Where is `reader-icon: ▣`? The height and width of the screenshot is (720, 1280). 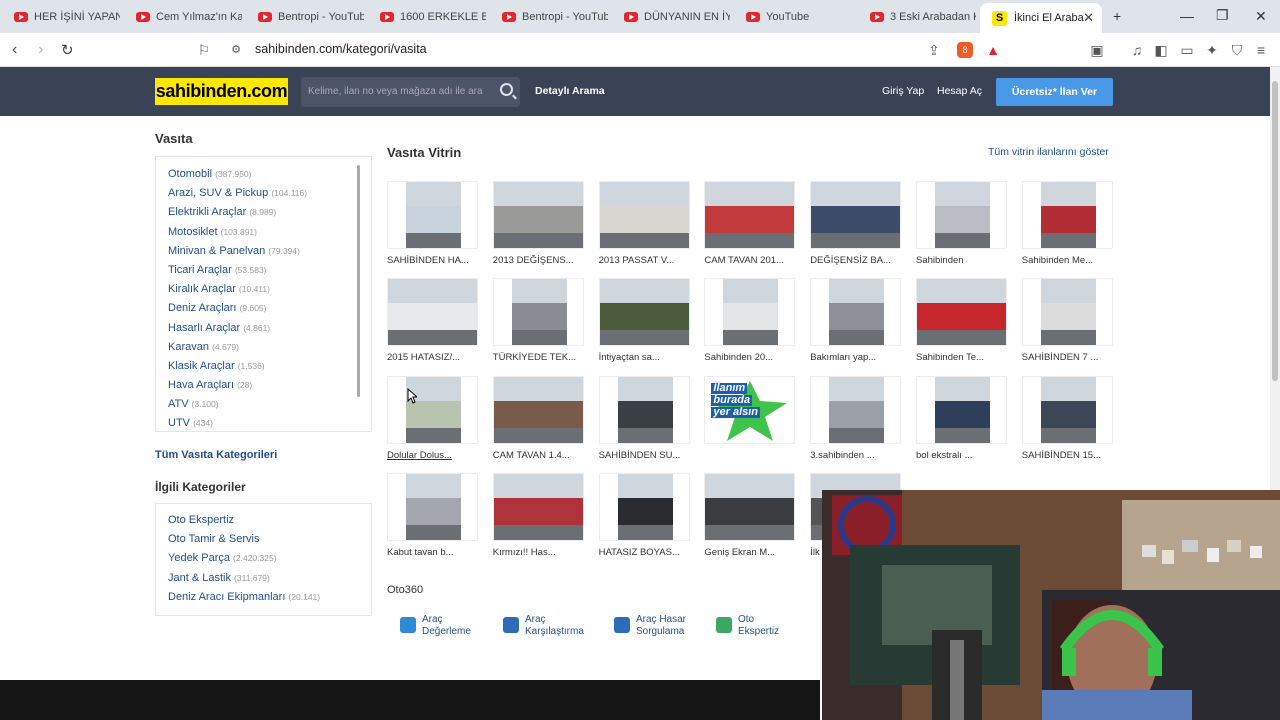 reader-icon: ▣ is located at coordinates (1097, 50).